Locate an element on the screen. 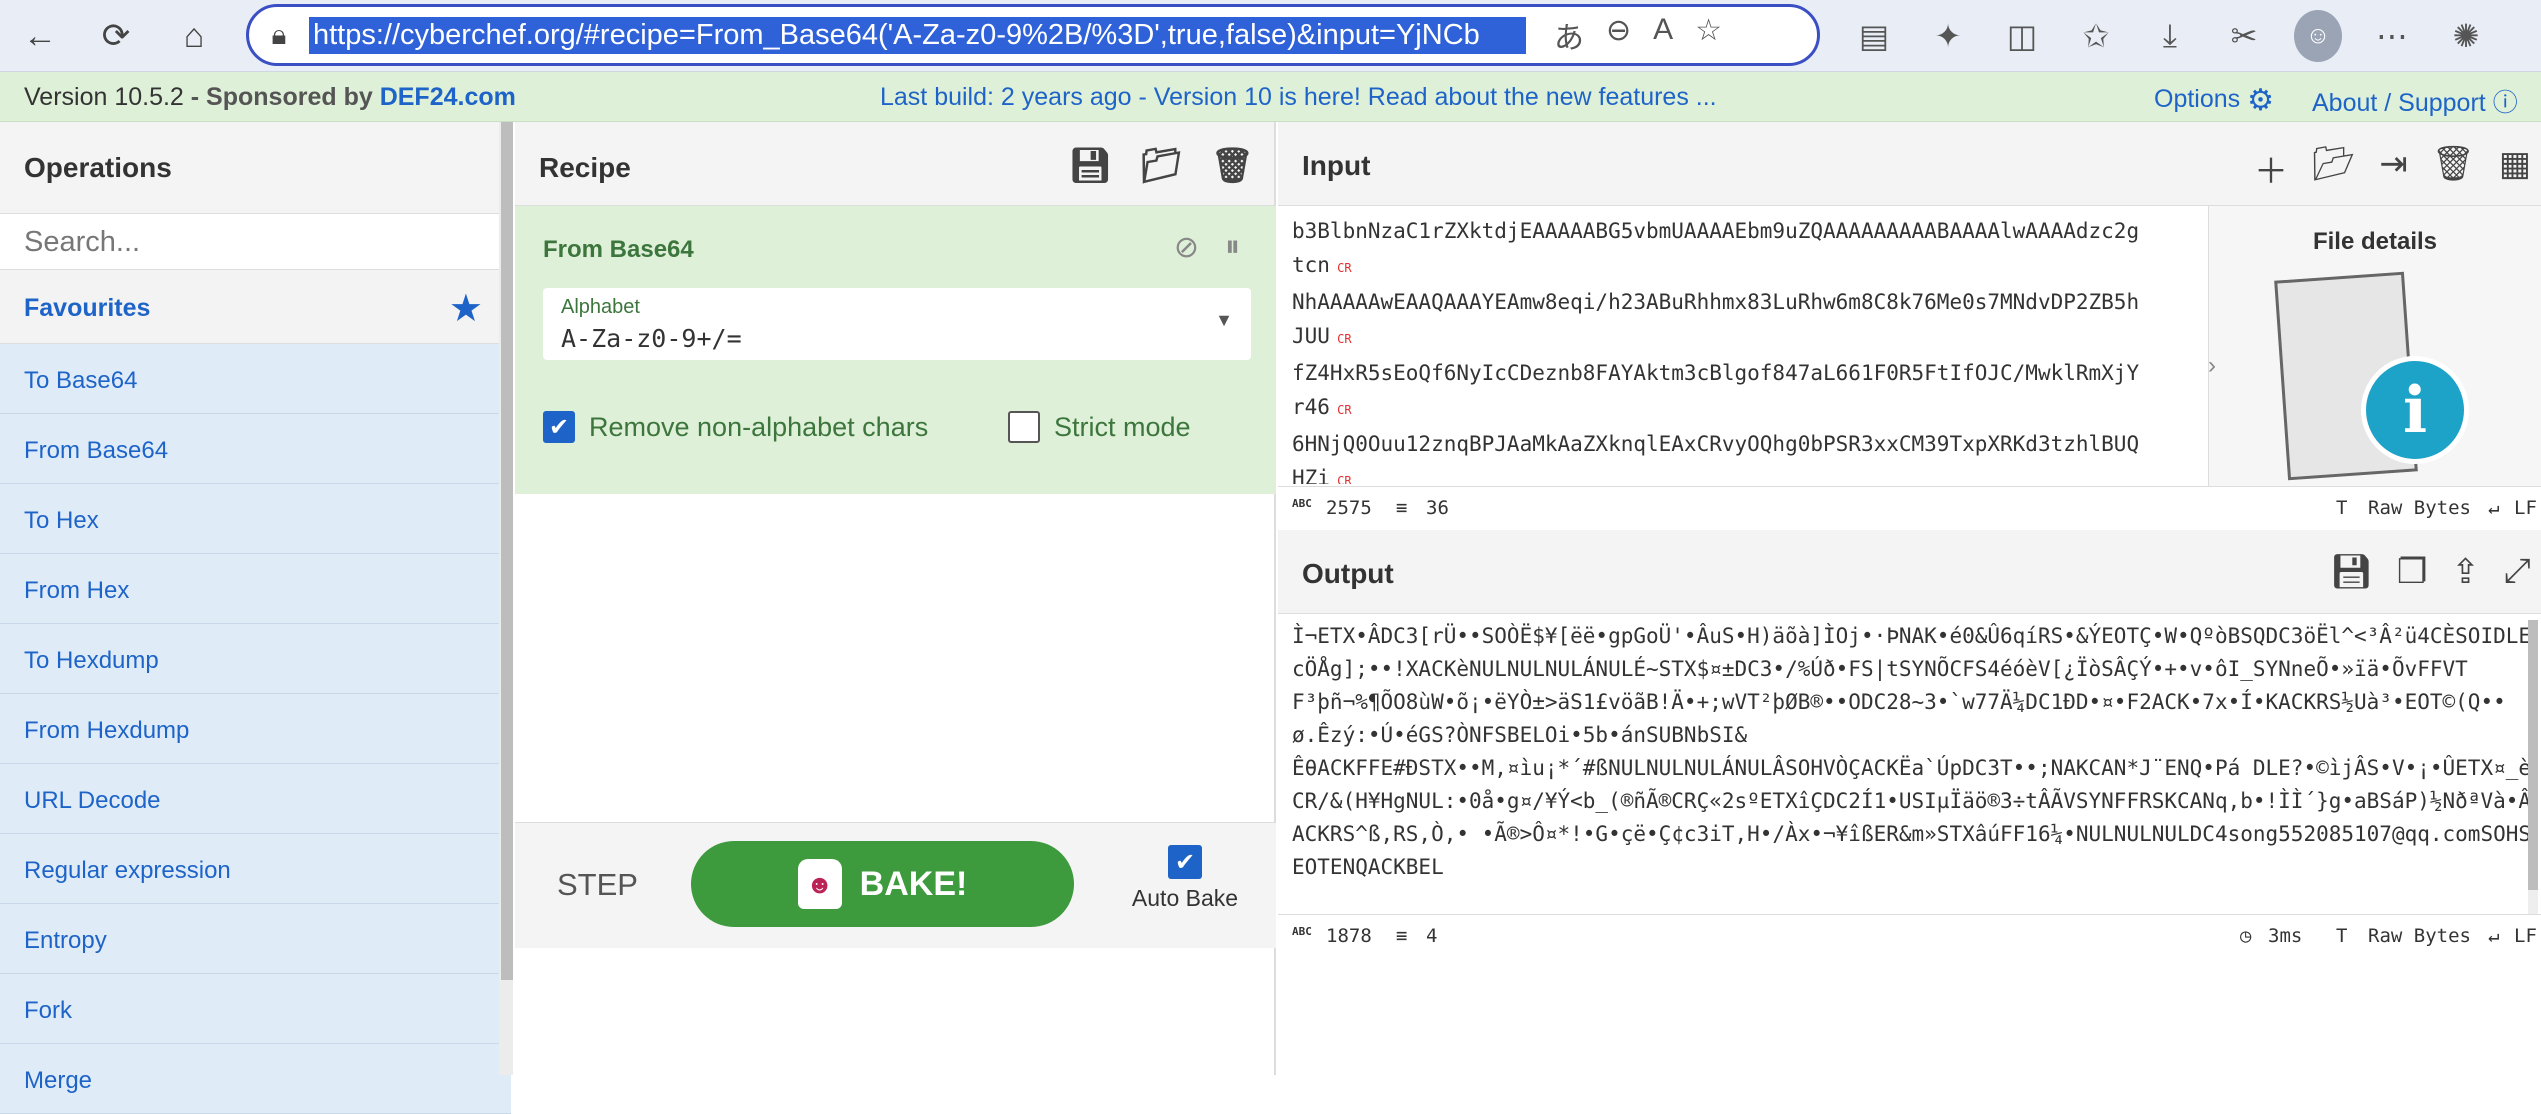 The height and width of the screenshot is (1114, 2541). input-raw-bytes: Raw Bytes is located at coordinates (2419, 508).